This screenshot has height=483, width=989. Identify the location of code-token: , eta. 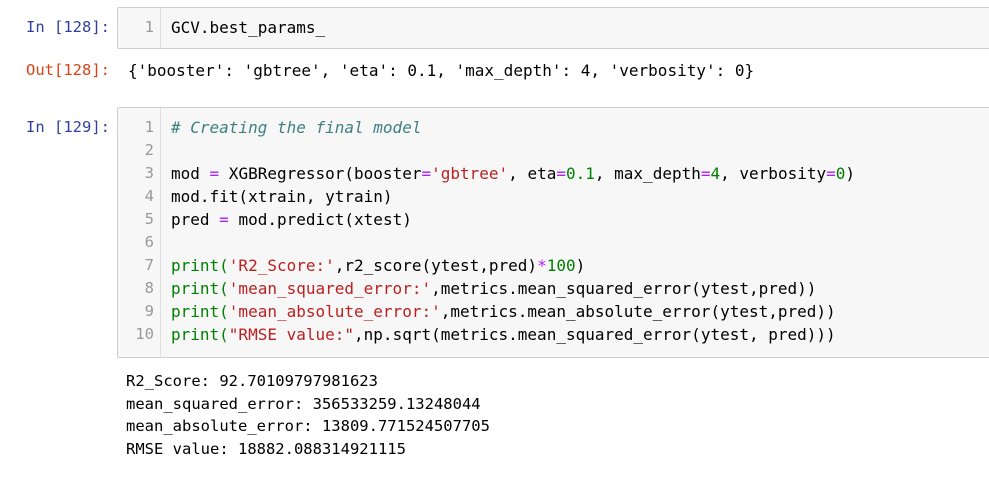
(532, 173).